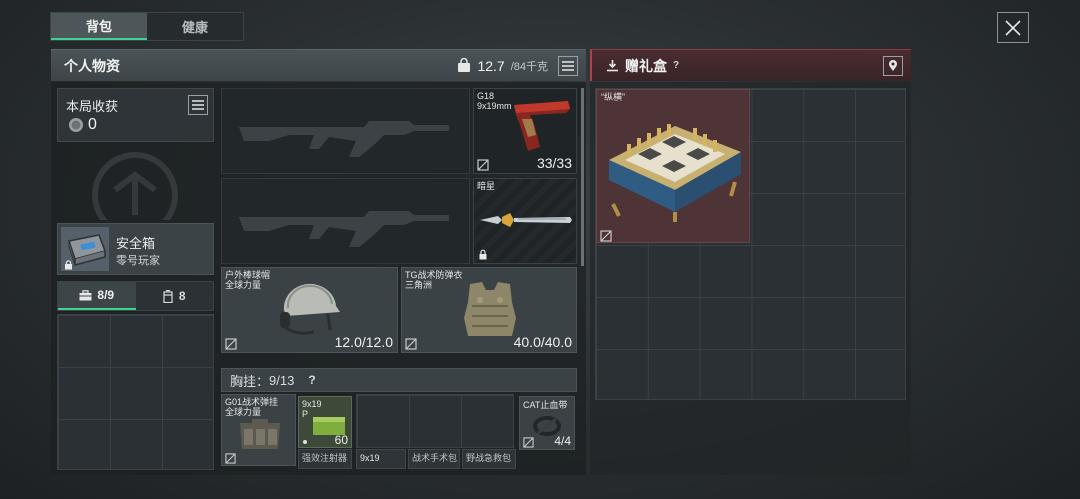  What do you see at coordinates (612, 66) in the screenshot?
I see `download-icon` at bounding box center [612, 66].